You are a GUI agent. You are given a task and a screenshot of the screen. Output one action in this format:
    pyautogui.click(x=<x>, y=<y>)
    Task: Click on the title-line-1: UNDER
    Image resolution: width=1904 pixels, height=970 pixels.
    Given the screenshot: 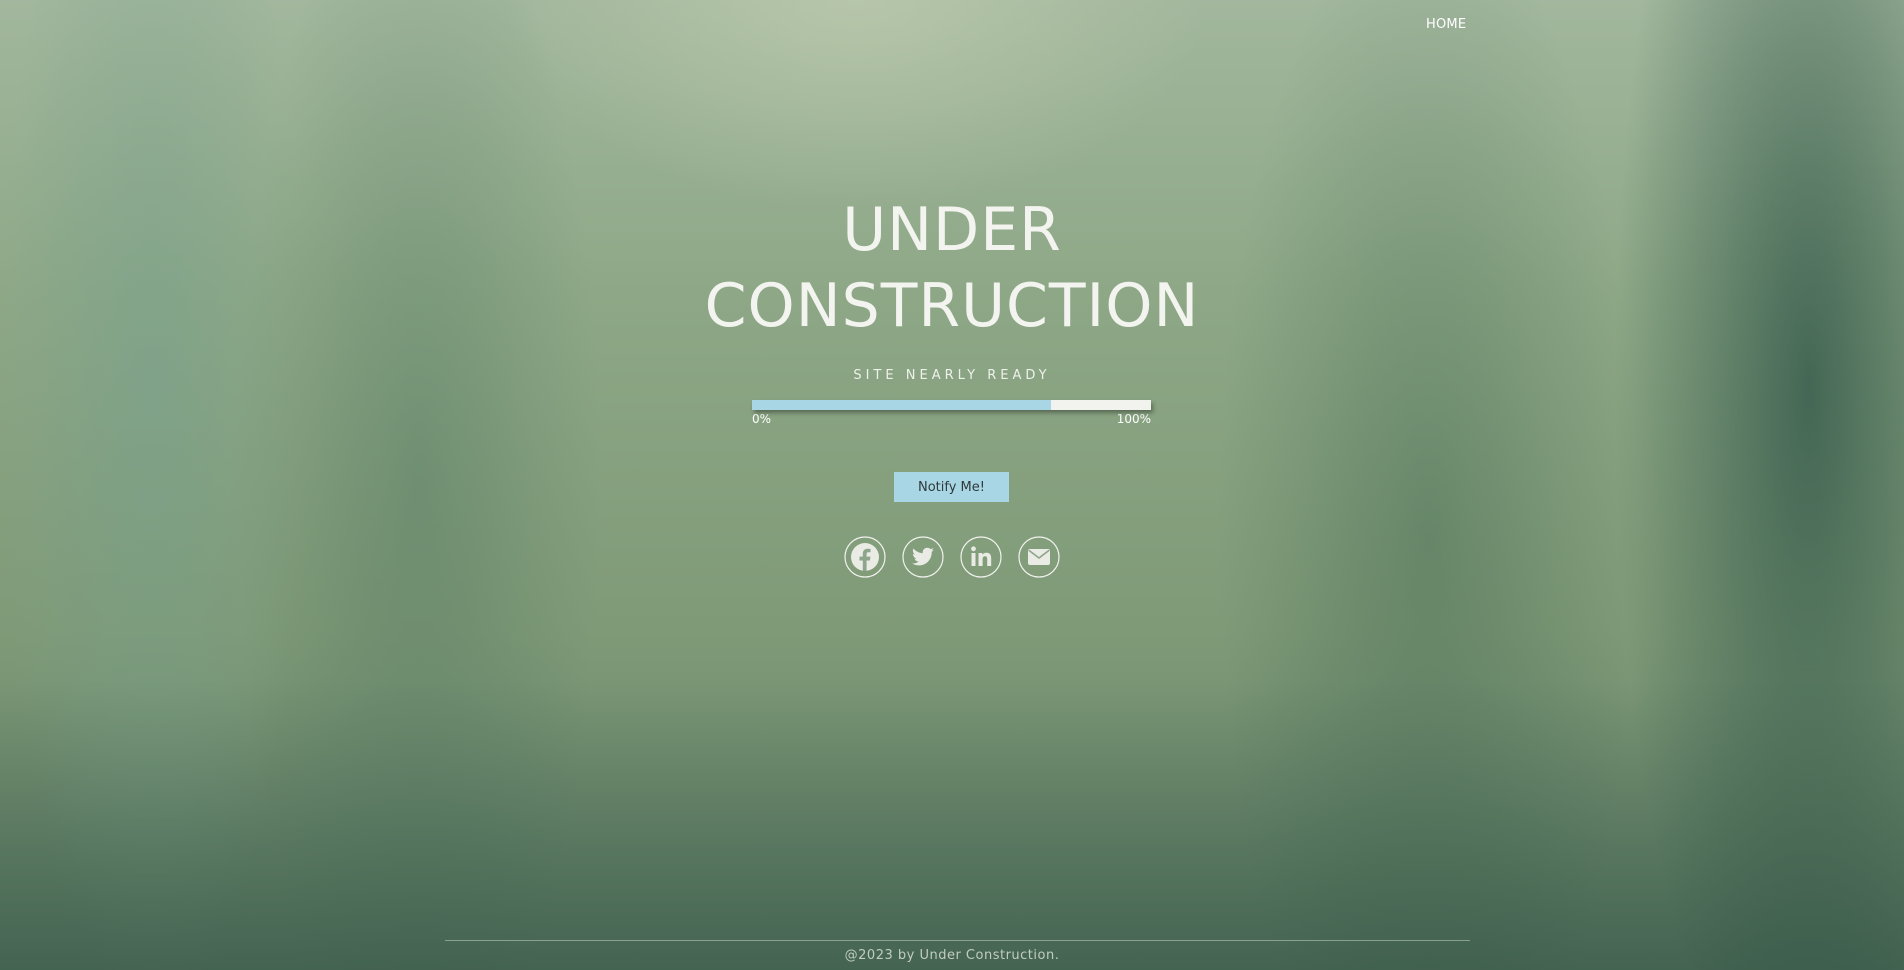 What is the action you would take?
    pyautogui.click(x=952, y=230)
    